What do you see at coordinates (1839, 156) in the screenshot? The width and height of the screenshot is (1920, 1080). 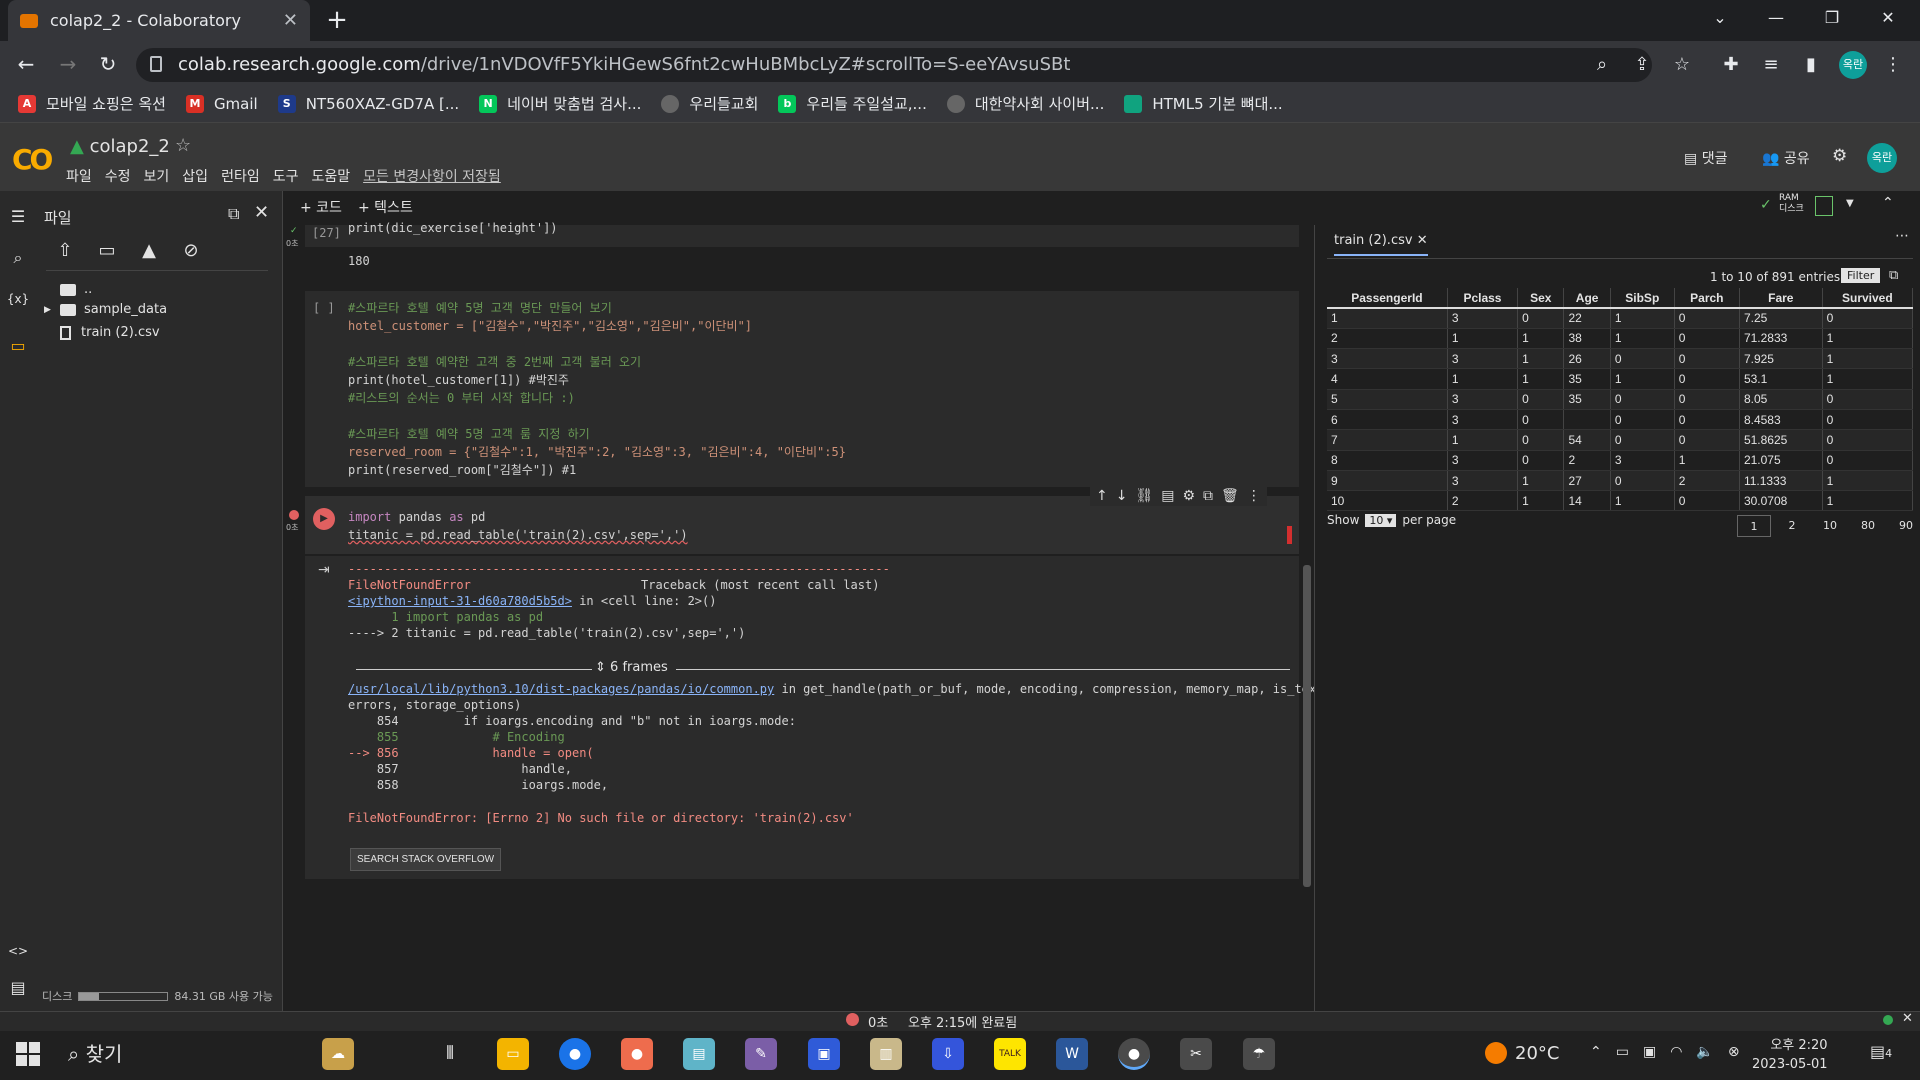 I see `settings-gear-icon: ⚙` at bounding box center [1839, 156].